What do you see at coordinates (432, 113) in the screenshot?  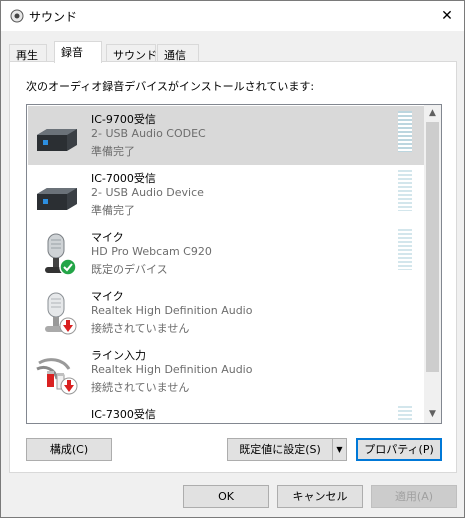 I see `scroll-up-arrow-icon: ▲` at bounding box center [432, 113].